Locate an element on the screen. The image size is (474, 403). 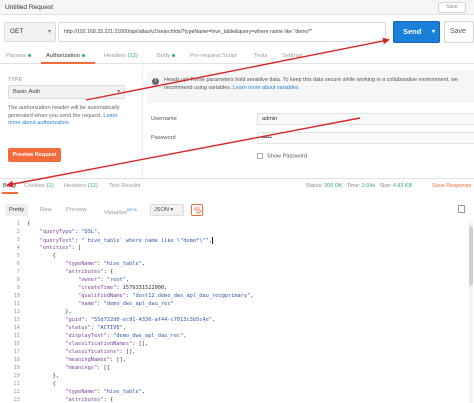
response-view-toolbar: Pretty Raw Preview VisualizeBETA JSON ▾ is located at coordinates (237, 209).